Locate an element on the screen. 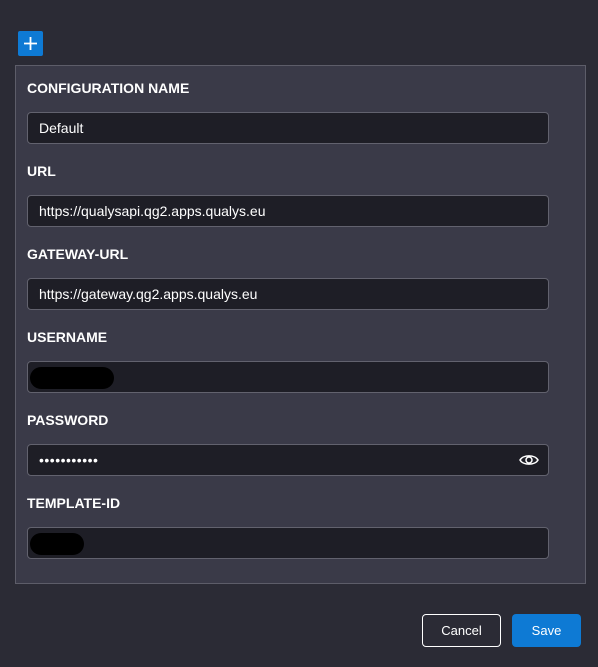  password-label: PASSWORD is located at coordinates (68, 420).